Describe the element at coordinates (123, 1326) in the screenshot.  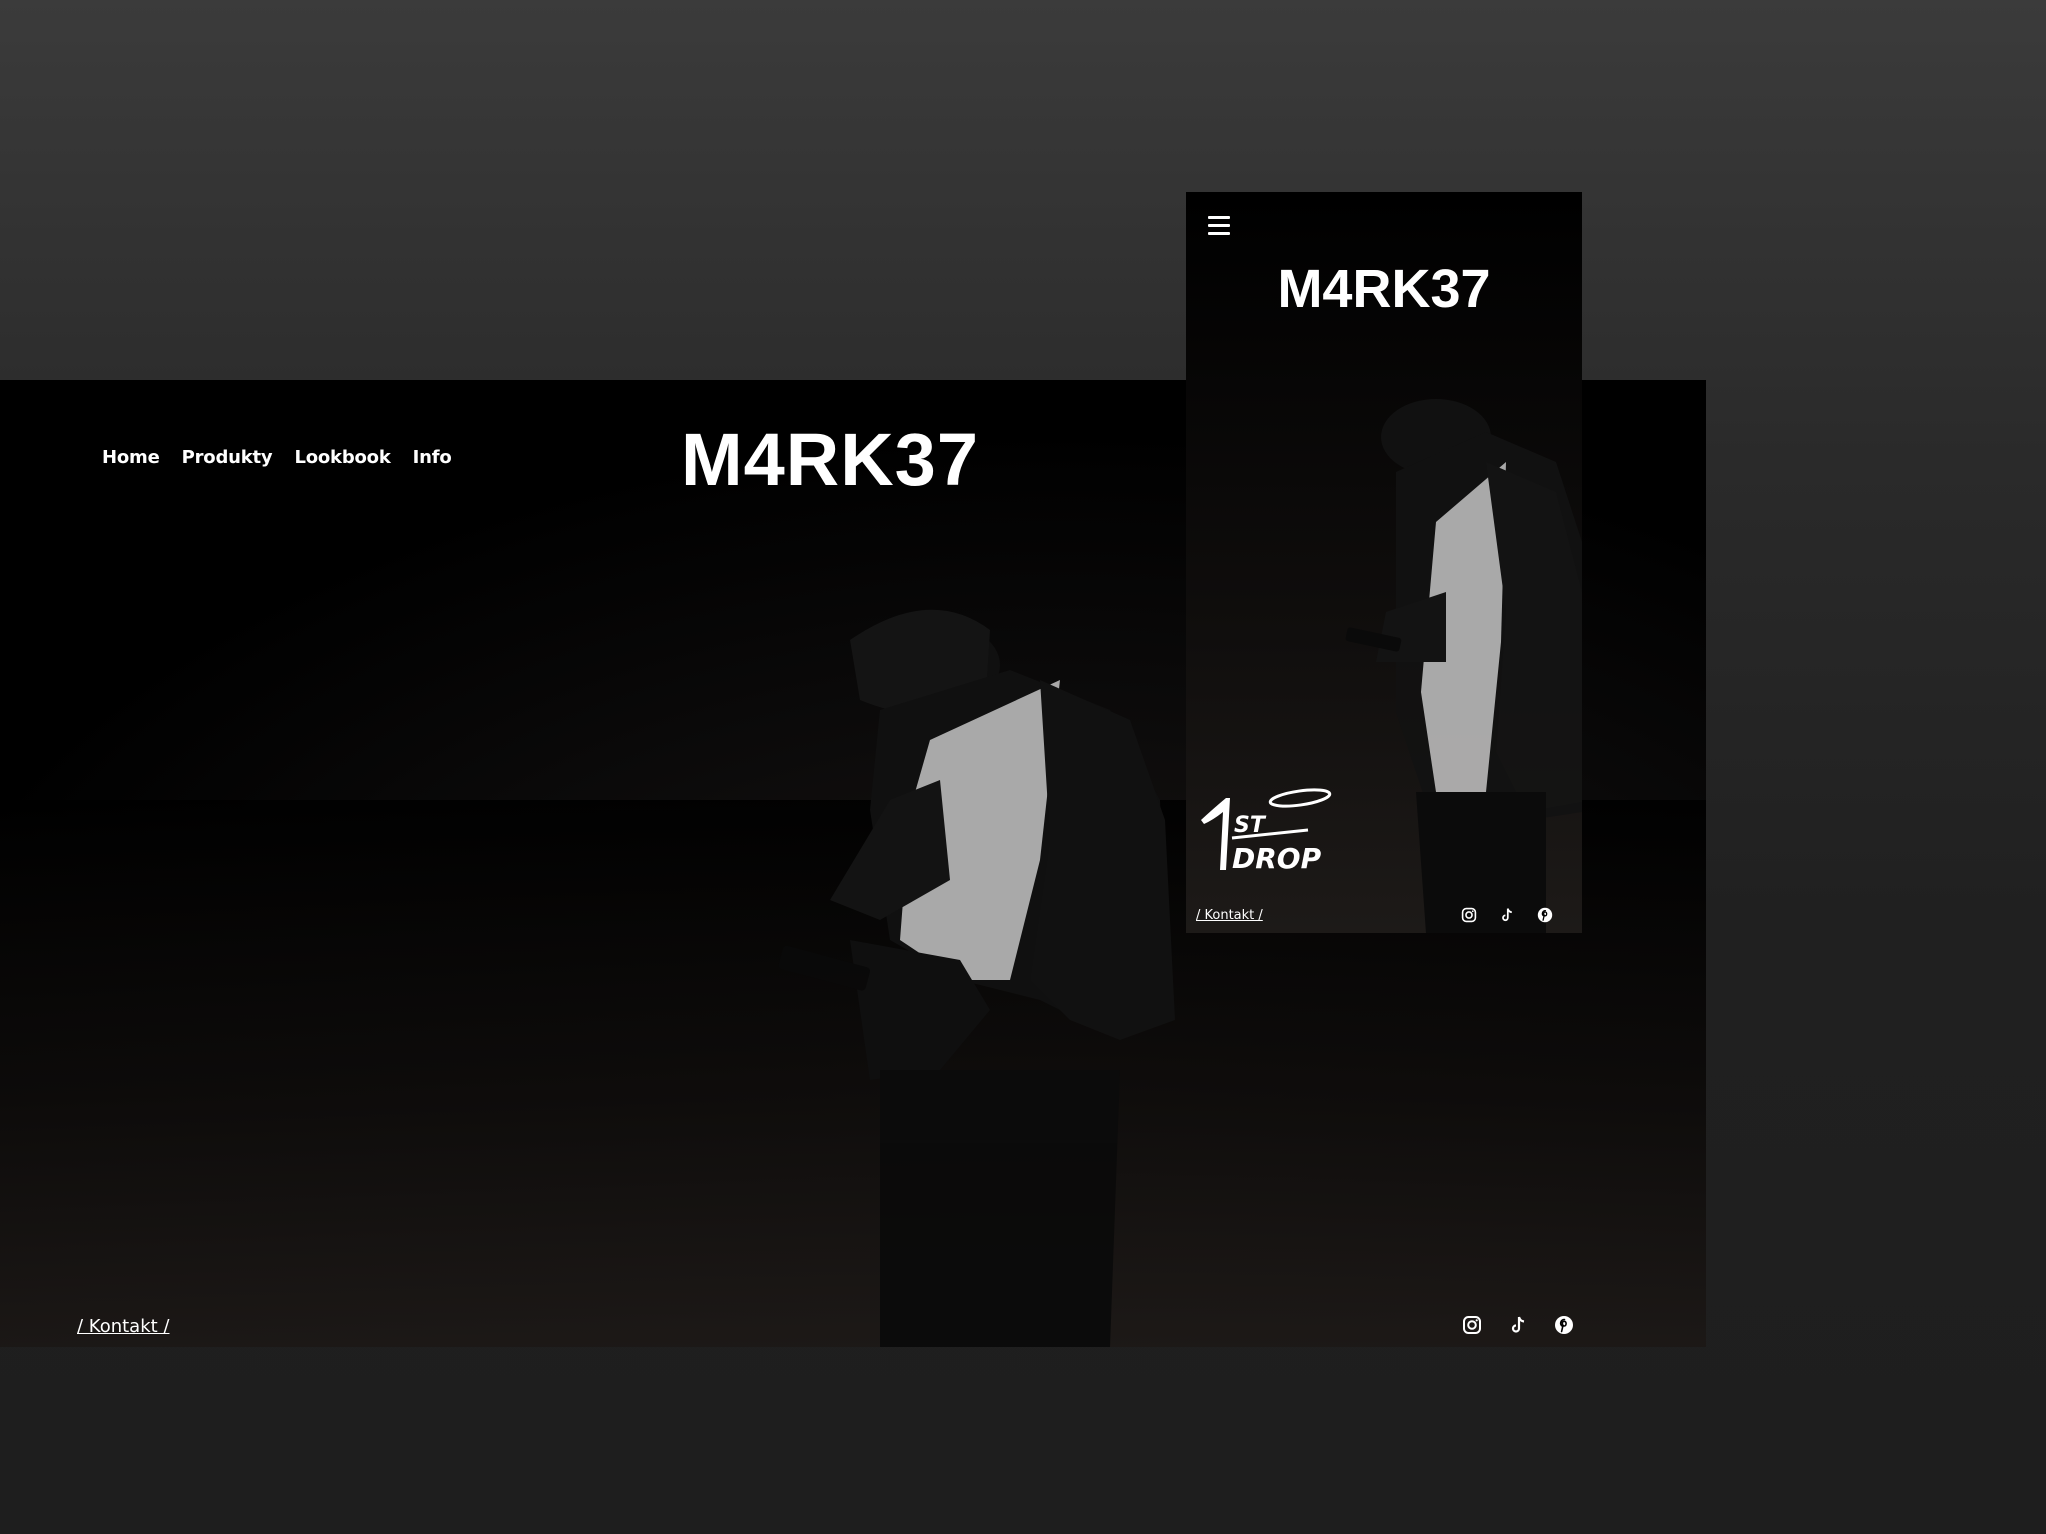
I see `contact-link: / Kontakt /` at that location.